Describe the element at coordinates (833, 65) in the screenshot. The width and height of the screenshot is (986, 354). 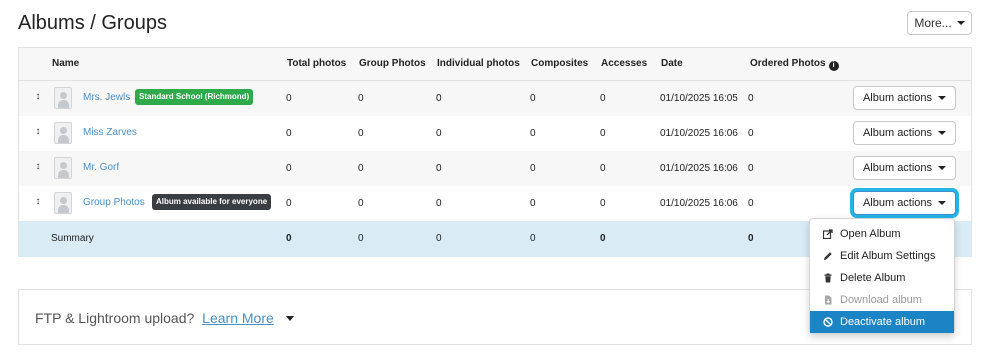
I see `info-icon: i` at that location.